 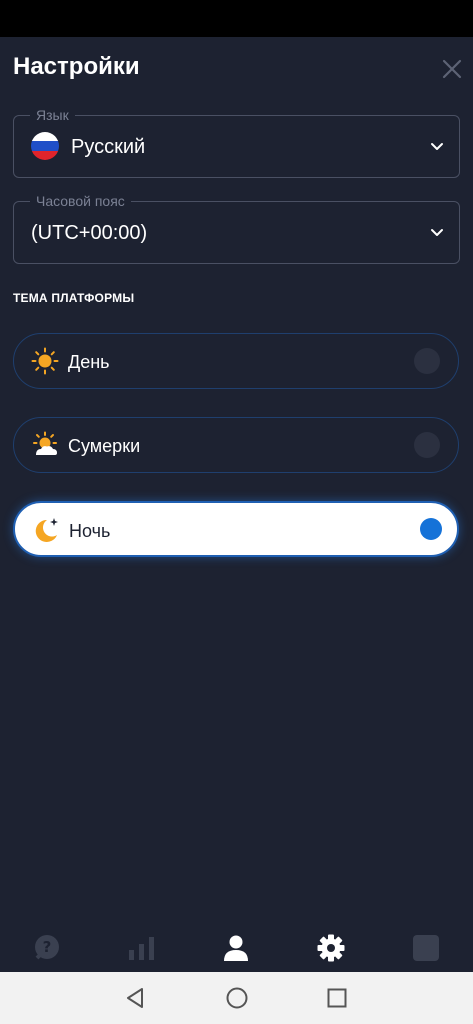 I want to click on theme-option-night: Ночь, so click(x=236, y=529).